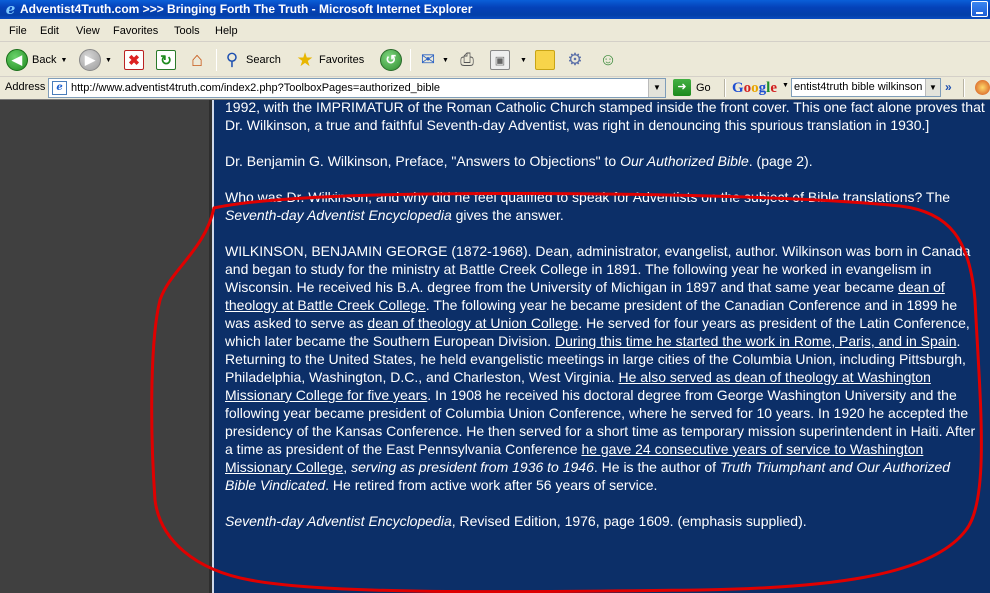 The height and width of the screenshot is (593, 990). What do you see at coordinates (17, 60) in the screenshot?
I see `back-arrow-icon: ◀` at bounding box center [17, 60].